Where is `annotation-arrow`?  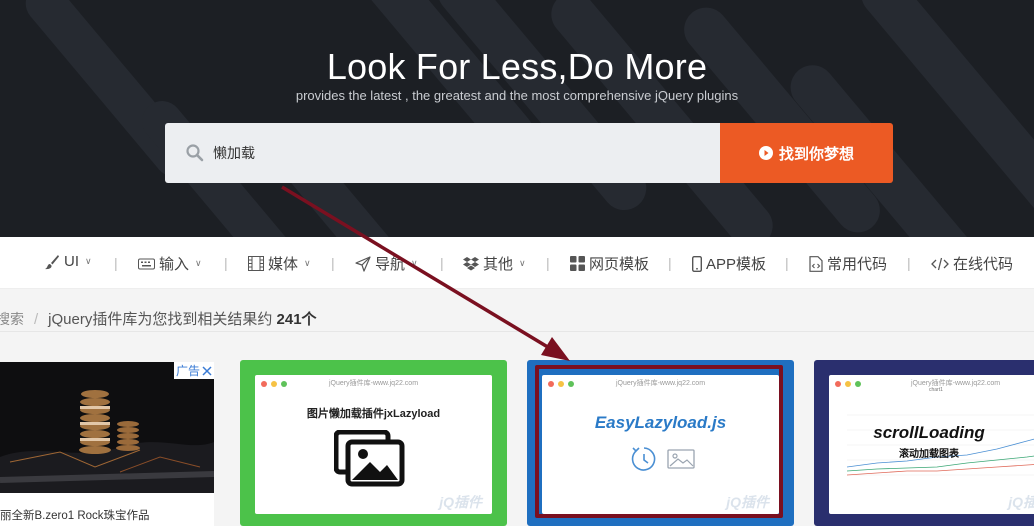
annotation-arrow is located at coordinates (425, 273).